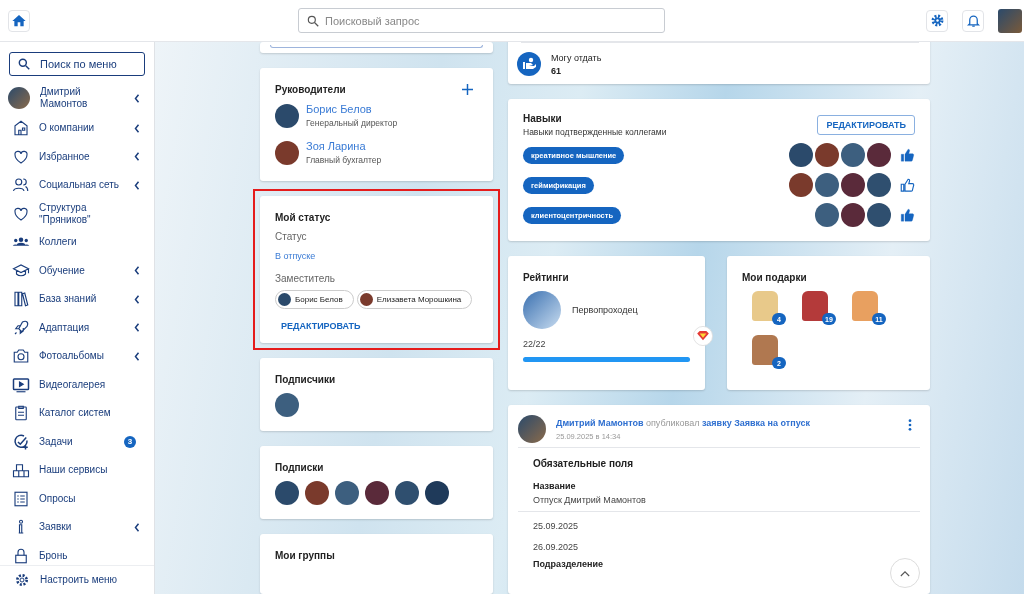 This screenshot has height=594, width=1024. What do you see at coordinates (535, 344) in the screenshot?
I see `progress-text: 22/22` at bounding box center [535, 344].